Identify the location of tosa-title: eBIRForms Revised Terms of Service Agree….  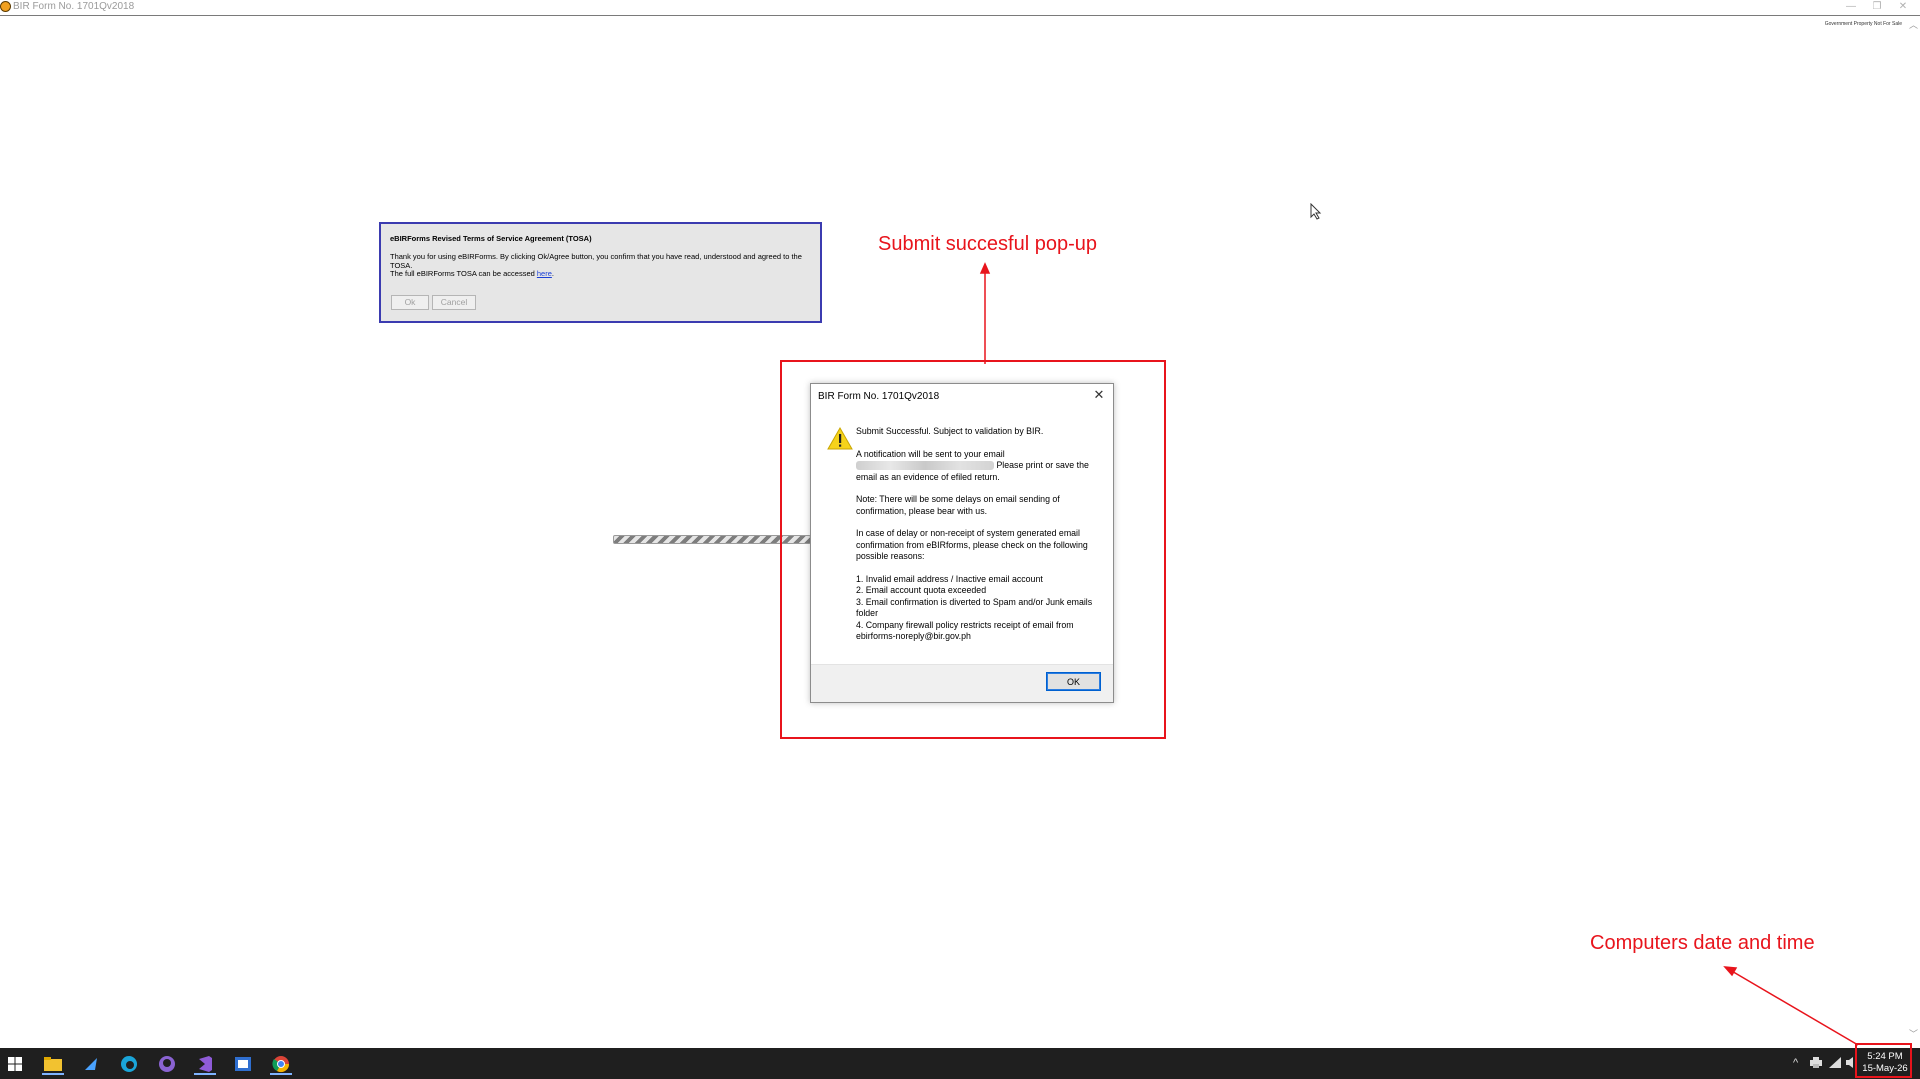
(491, 238).